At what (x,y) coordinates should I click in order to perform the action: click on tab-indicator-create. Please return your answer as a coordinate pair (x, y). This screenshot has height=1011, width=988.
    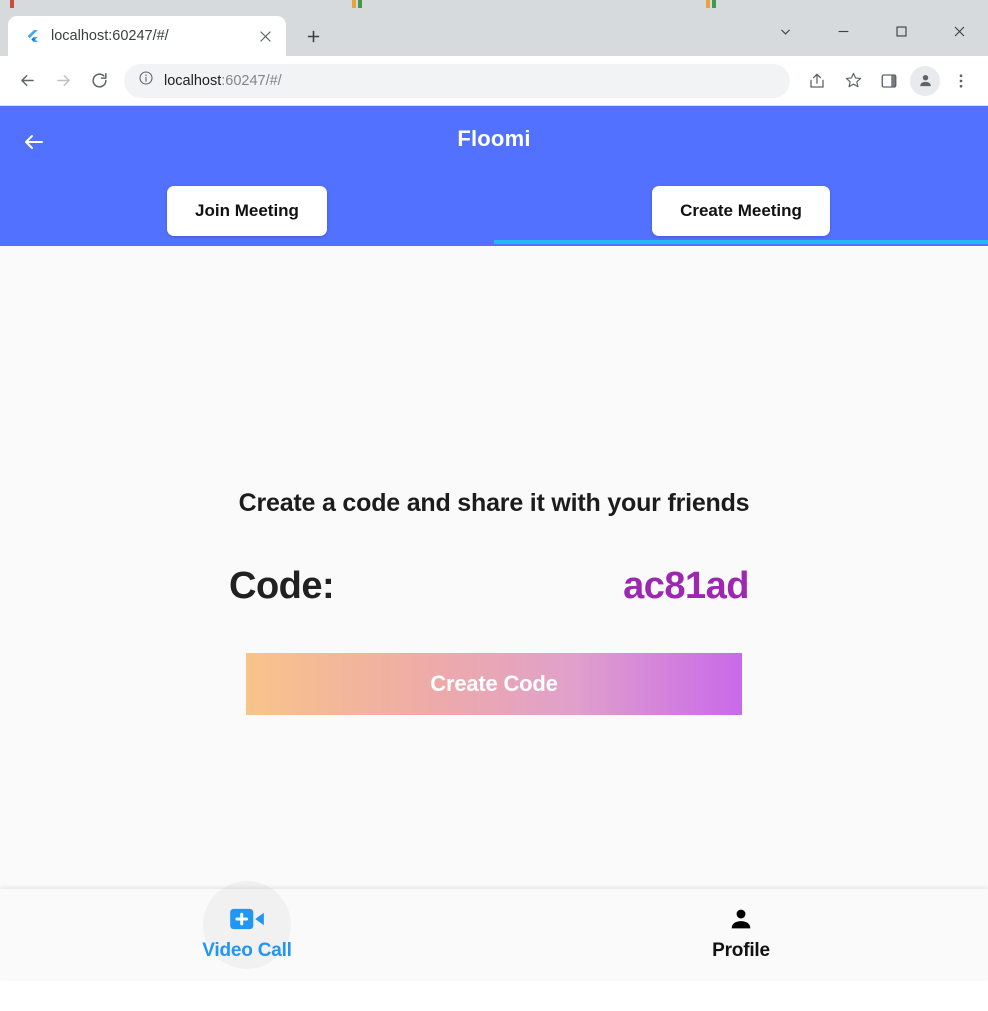
    Looking at the image, I should click on (741, 242).